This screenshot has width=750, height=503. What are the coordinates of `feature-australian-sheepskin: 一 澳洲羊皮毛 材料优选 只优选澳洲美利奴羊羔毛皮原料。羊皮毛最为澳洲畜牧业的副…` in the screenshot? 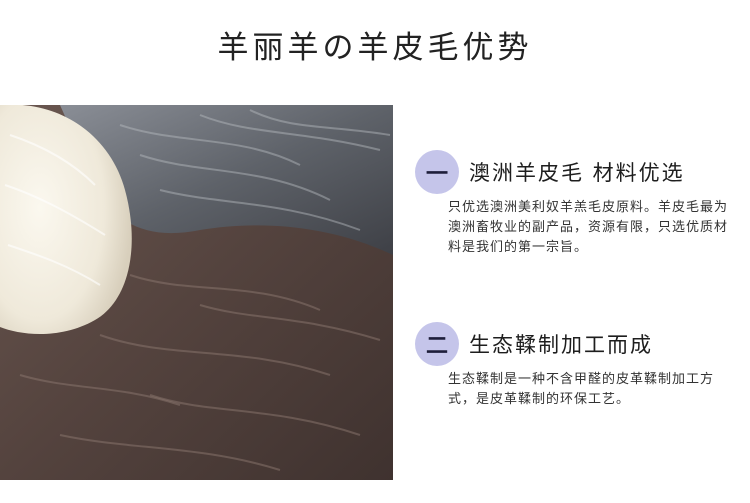 It's located at (575, 204).